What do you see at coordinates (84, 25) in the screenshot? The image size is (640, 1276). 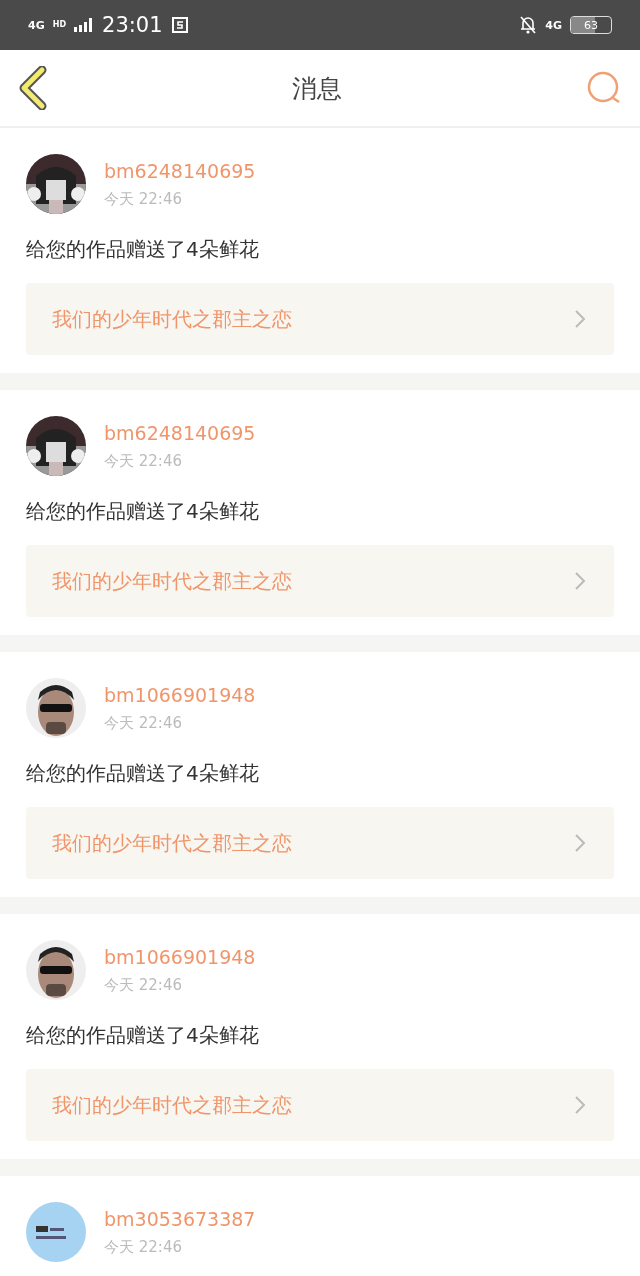 I see `signal-icon` at bounding box center [84, 25].